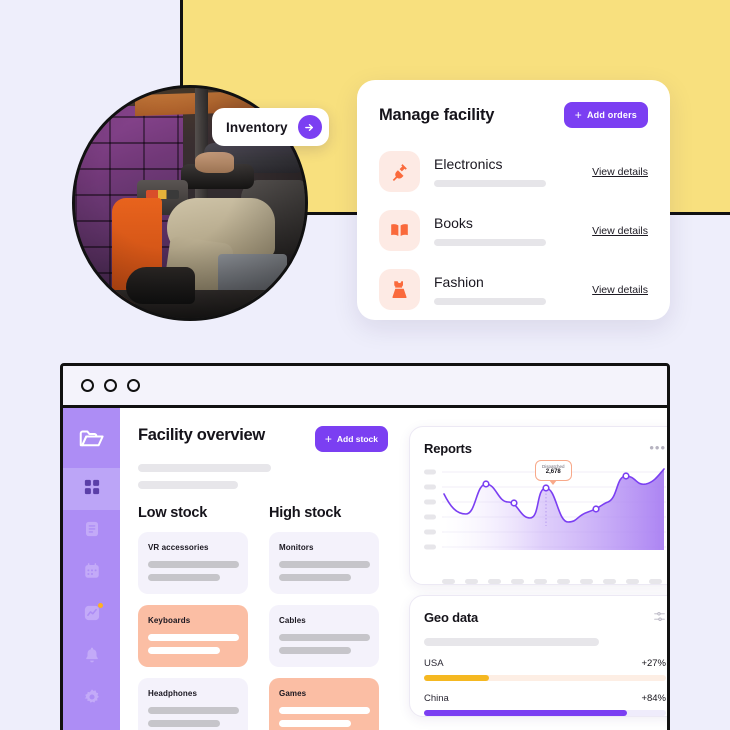 The height and width of the screenshot is (730, 730). I want to click on reports-panel: Reports ••• Dispatched 2,678, so click(538, 505).